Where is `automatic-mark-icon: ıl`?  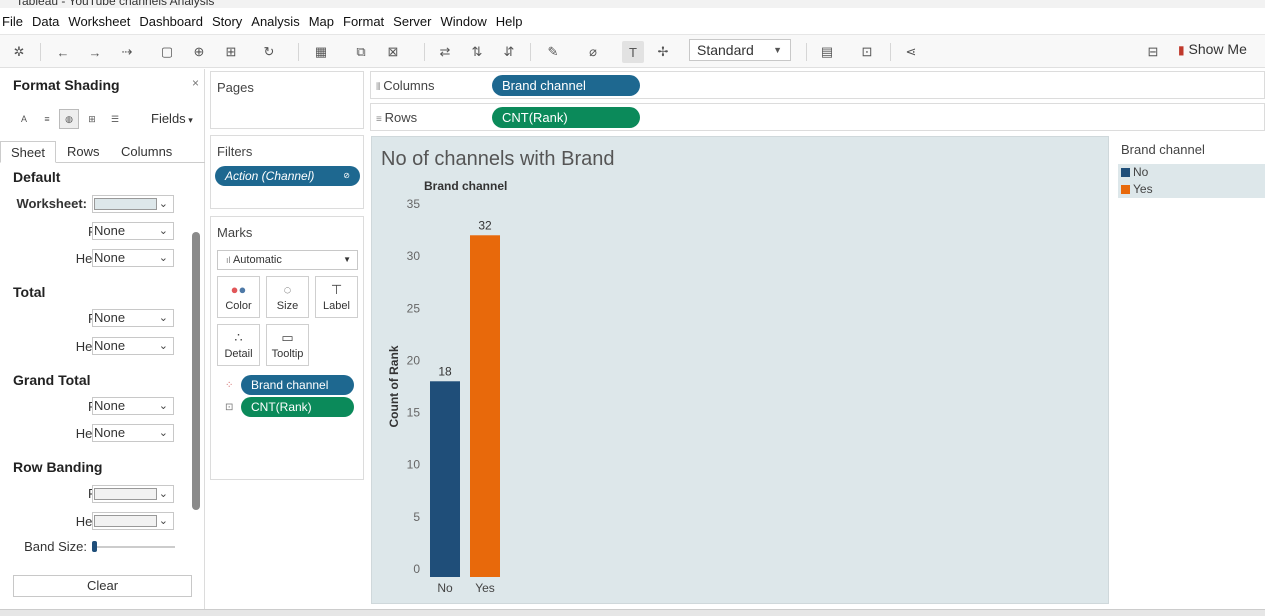 automatic-mark-icon: ıl is located at coordinates (228, 260).